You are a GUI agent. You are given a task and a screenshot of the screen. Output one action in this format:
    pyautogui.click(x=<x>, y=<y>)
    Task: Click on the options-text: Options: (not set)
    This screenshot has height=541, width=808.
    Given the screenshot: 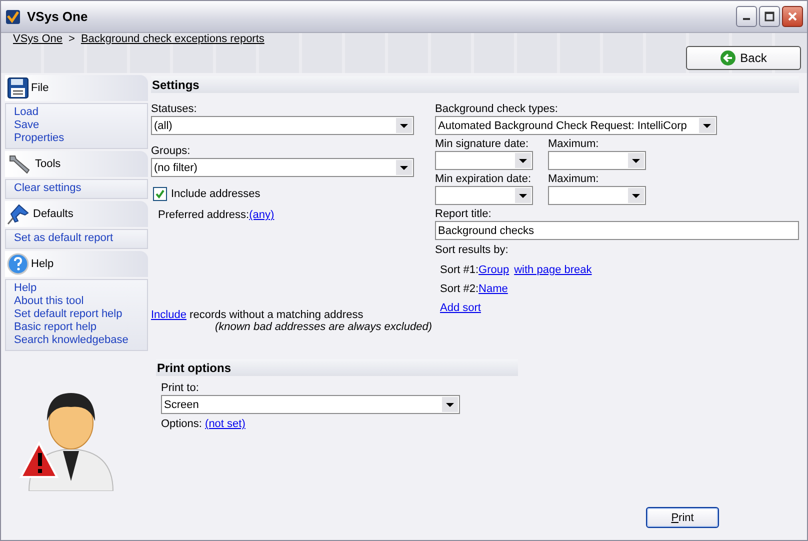 What is the action you would take?
    pyautogui.click(x=203, y=424)
    